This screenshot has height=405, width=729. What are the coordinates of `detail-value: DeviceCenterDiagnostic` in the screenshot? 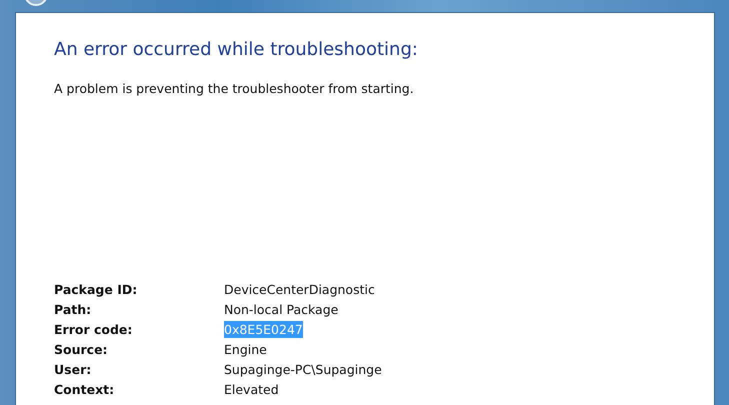 It's located at (299, 289).